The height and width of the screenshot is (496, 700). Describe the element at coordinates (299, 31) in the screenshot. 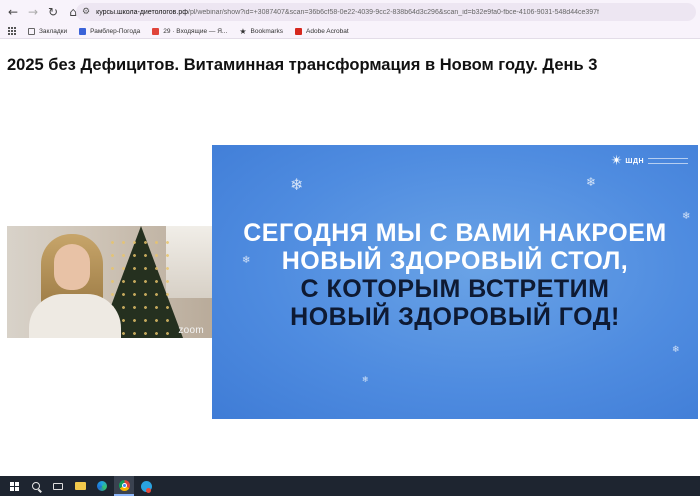

I see `acrobat-icon` at that location.